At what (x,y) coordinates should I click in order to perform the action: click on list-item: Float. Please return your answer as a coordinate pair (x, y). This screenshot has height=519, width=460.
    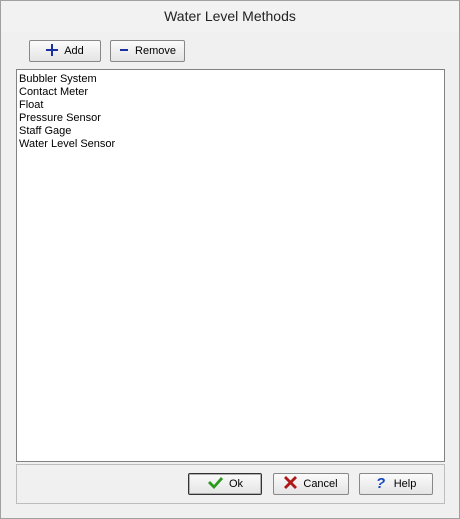
    Looking at the image, I should click on (230, 105).